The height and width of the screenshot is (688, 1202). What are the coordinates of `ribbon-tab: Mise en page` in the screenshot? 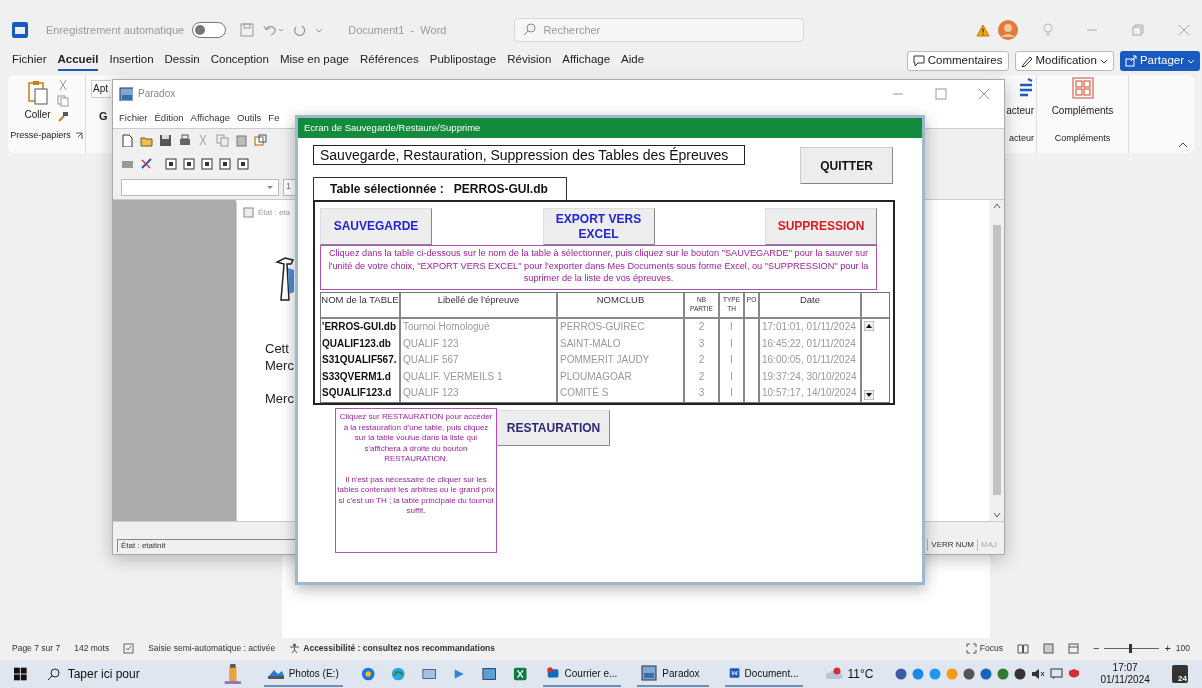 It's located at (314, 61).